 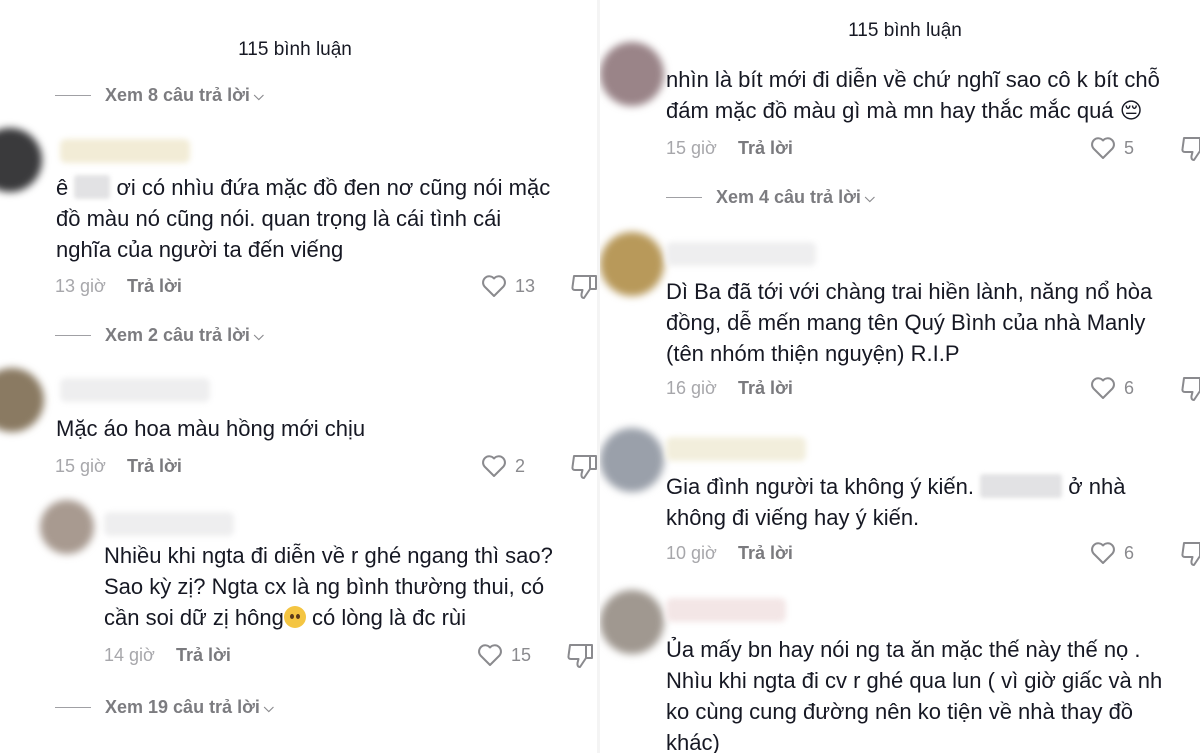 I want to click on view-replies-button: Xem 8 câu trả lời ⌵, so click(x=159, y=95).